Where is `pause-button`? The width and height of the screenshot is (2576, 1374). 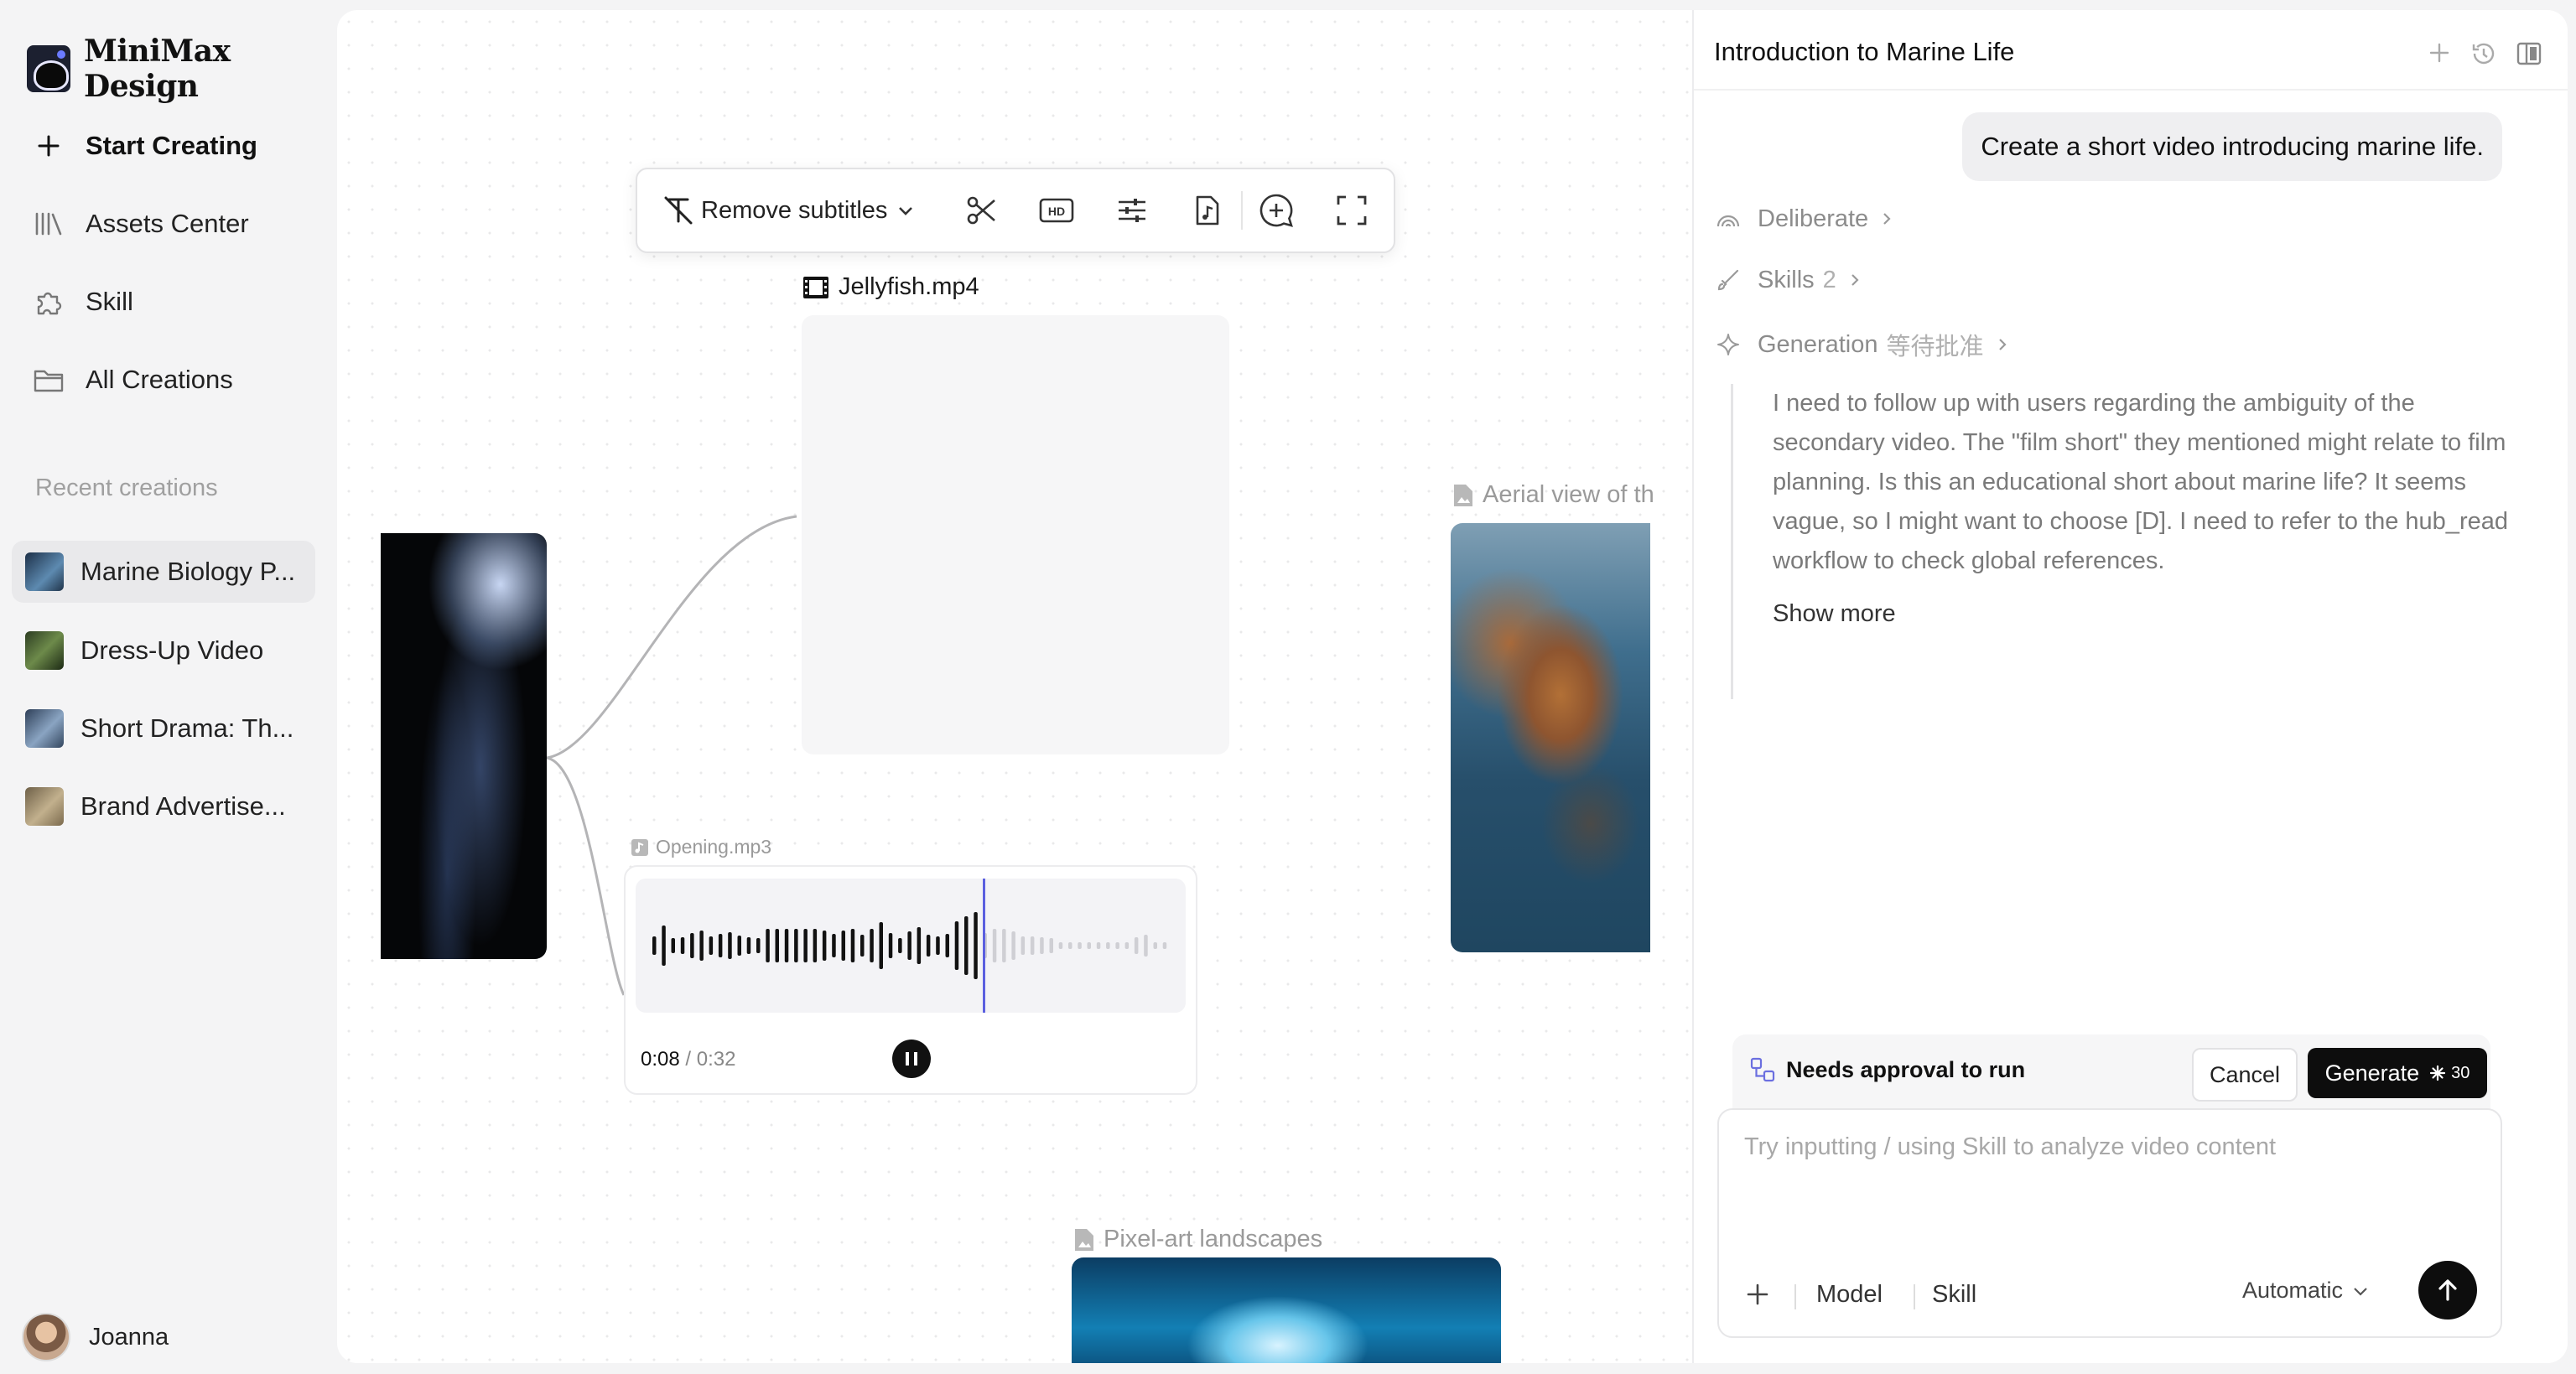
pause-button is located at coordinates (911, 1059).